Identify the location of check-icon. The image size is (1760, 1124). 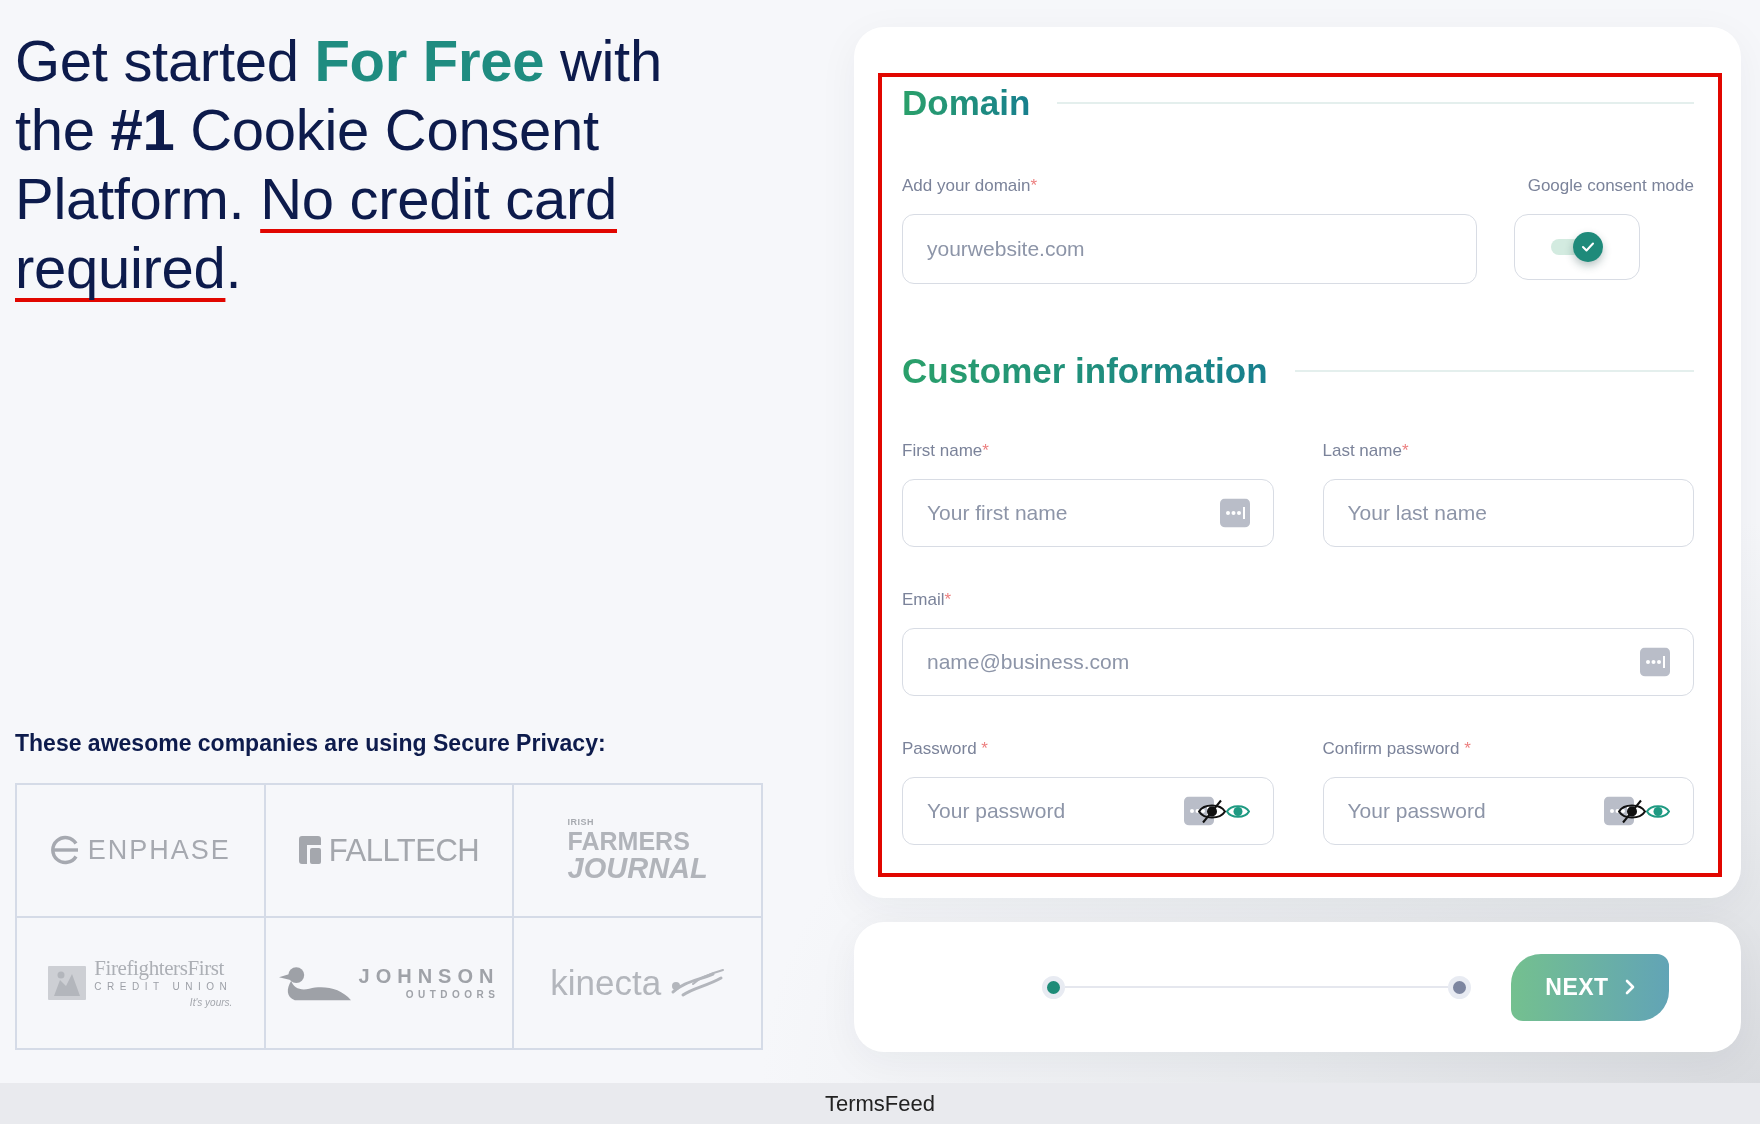
(1588, 247).